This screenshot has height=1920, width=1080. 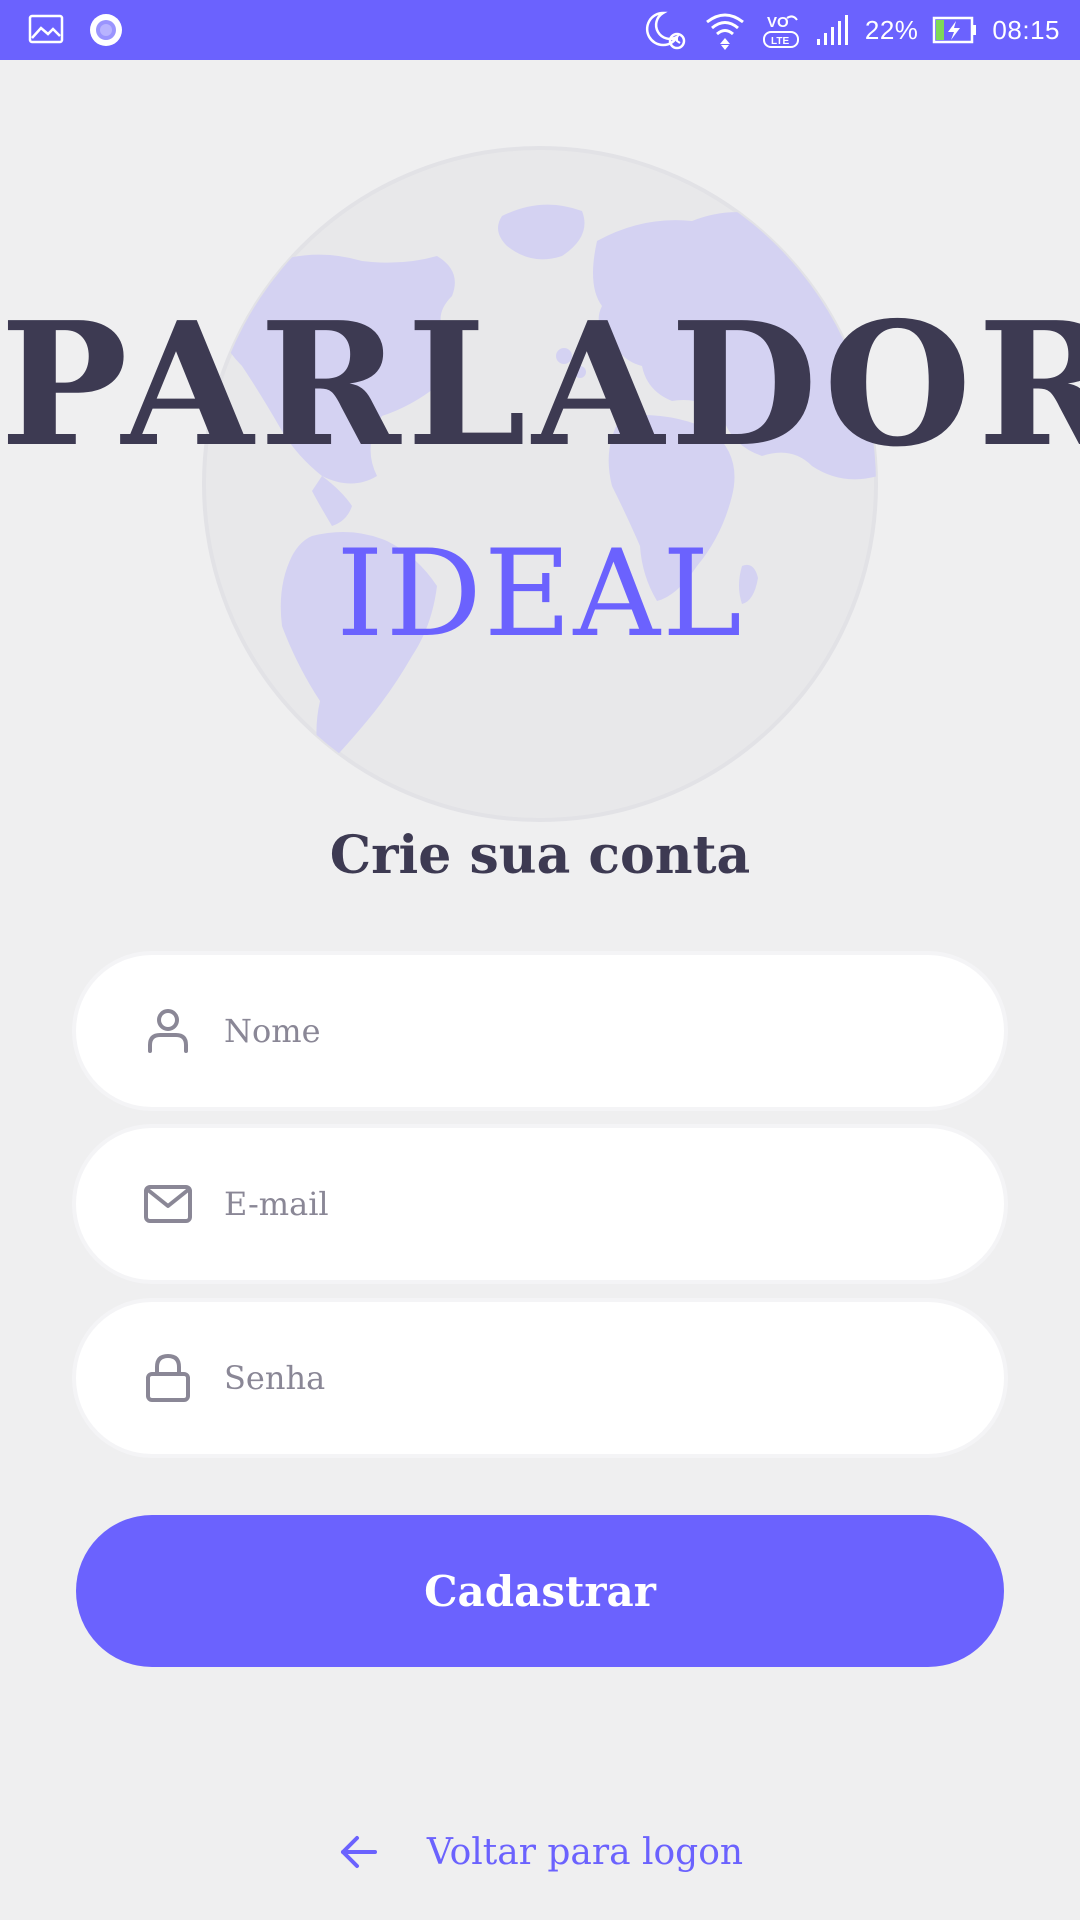 What do you see at coordinates (667, 30) in the screenshot?
I see `night-mode-alarm-icon` at bounding box center [667, 30].